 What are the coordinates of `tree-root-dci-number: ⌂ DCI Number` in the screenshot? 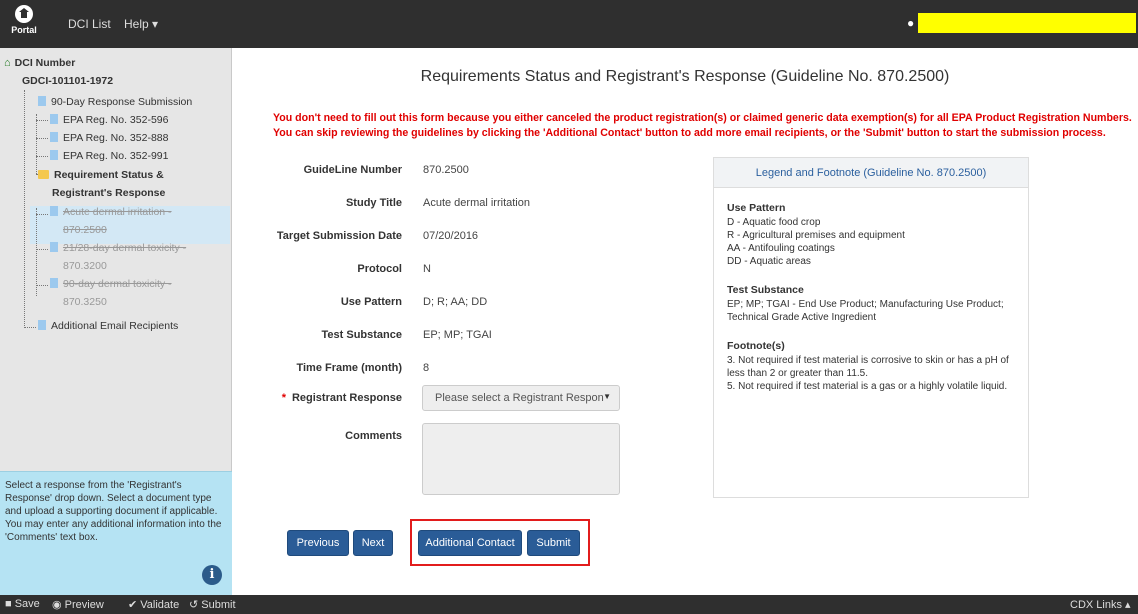 It's located at (39, 63).